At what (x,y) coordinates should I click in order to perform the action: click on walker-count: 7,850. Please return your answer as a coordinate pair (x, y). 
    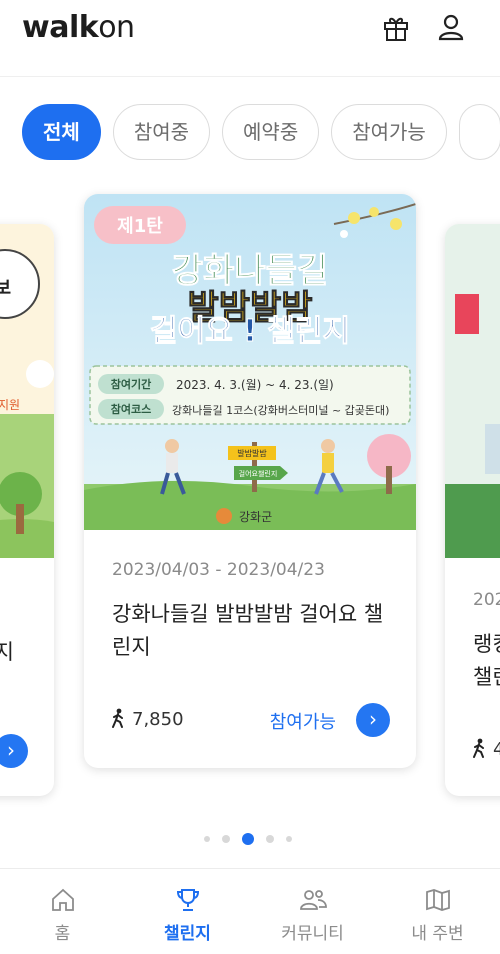
    Looking at the image, I should click on (147, 719).